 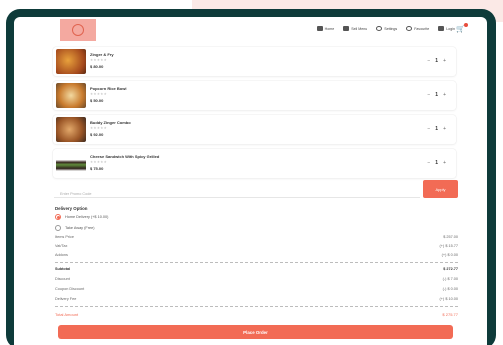 I want to click on item-price: $ 50.00, so click(x=97, y=100).